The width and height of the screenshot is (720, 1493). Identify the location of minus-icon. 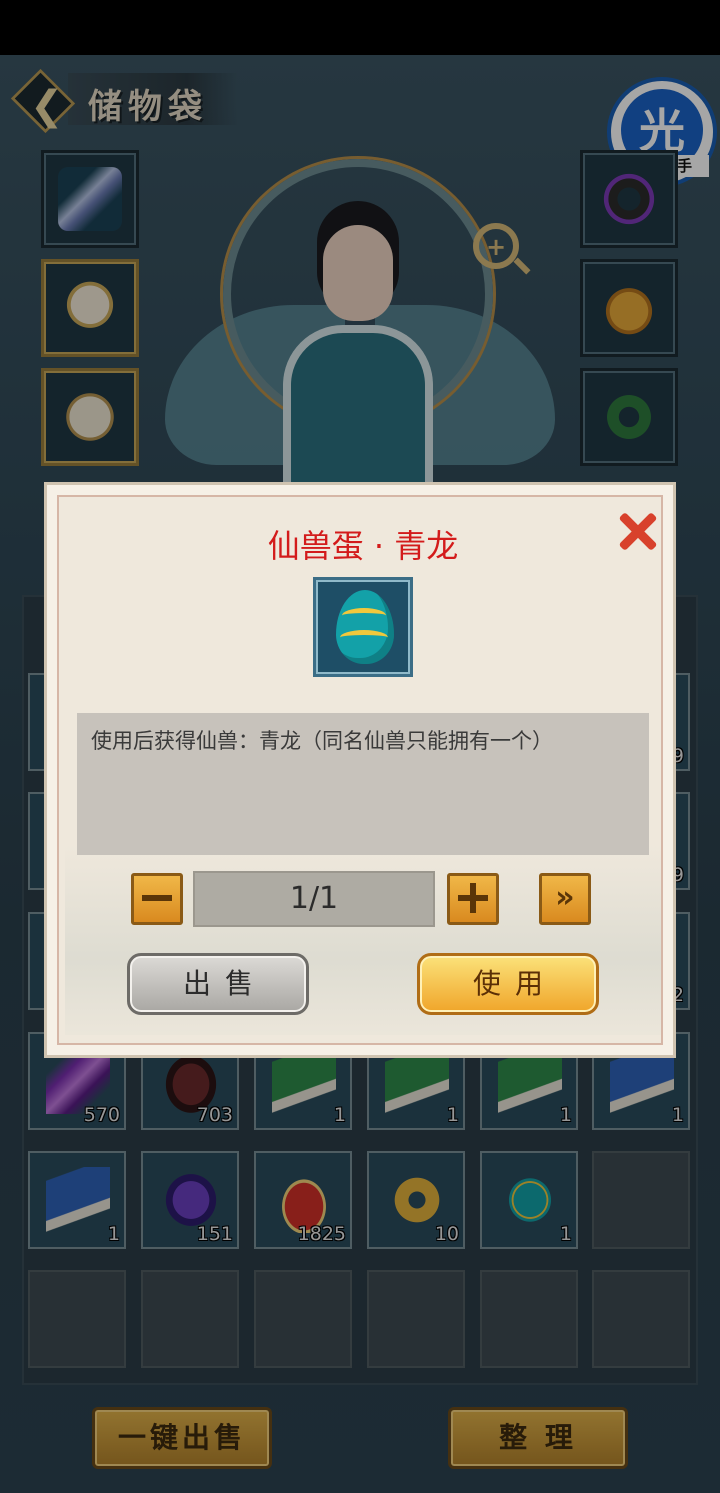
(157, 898).